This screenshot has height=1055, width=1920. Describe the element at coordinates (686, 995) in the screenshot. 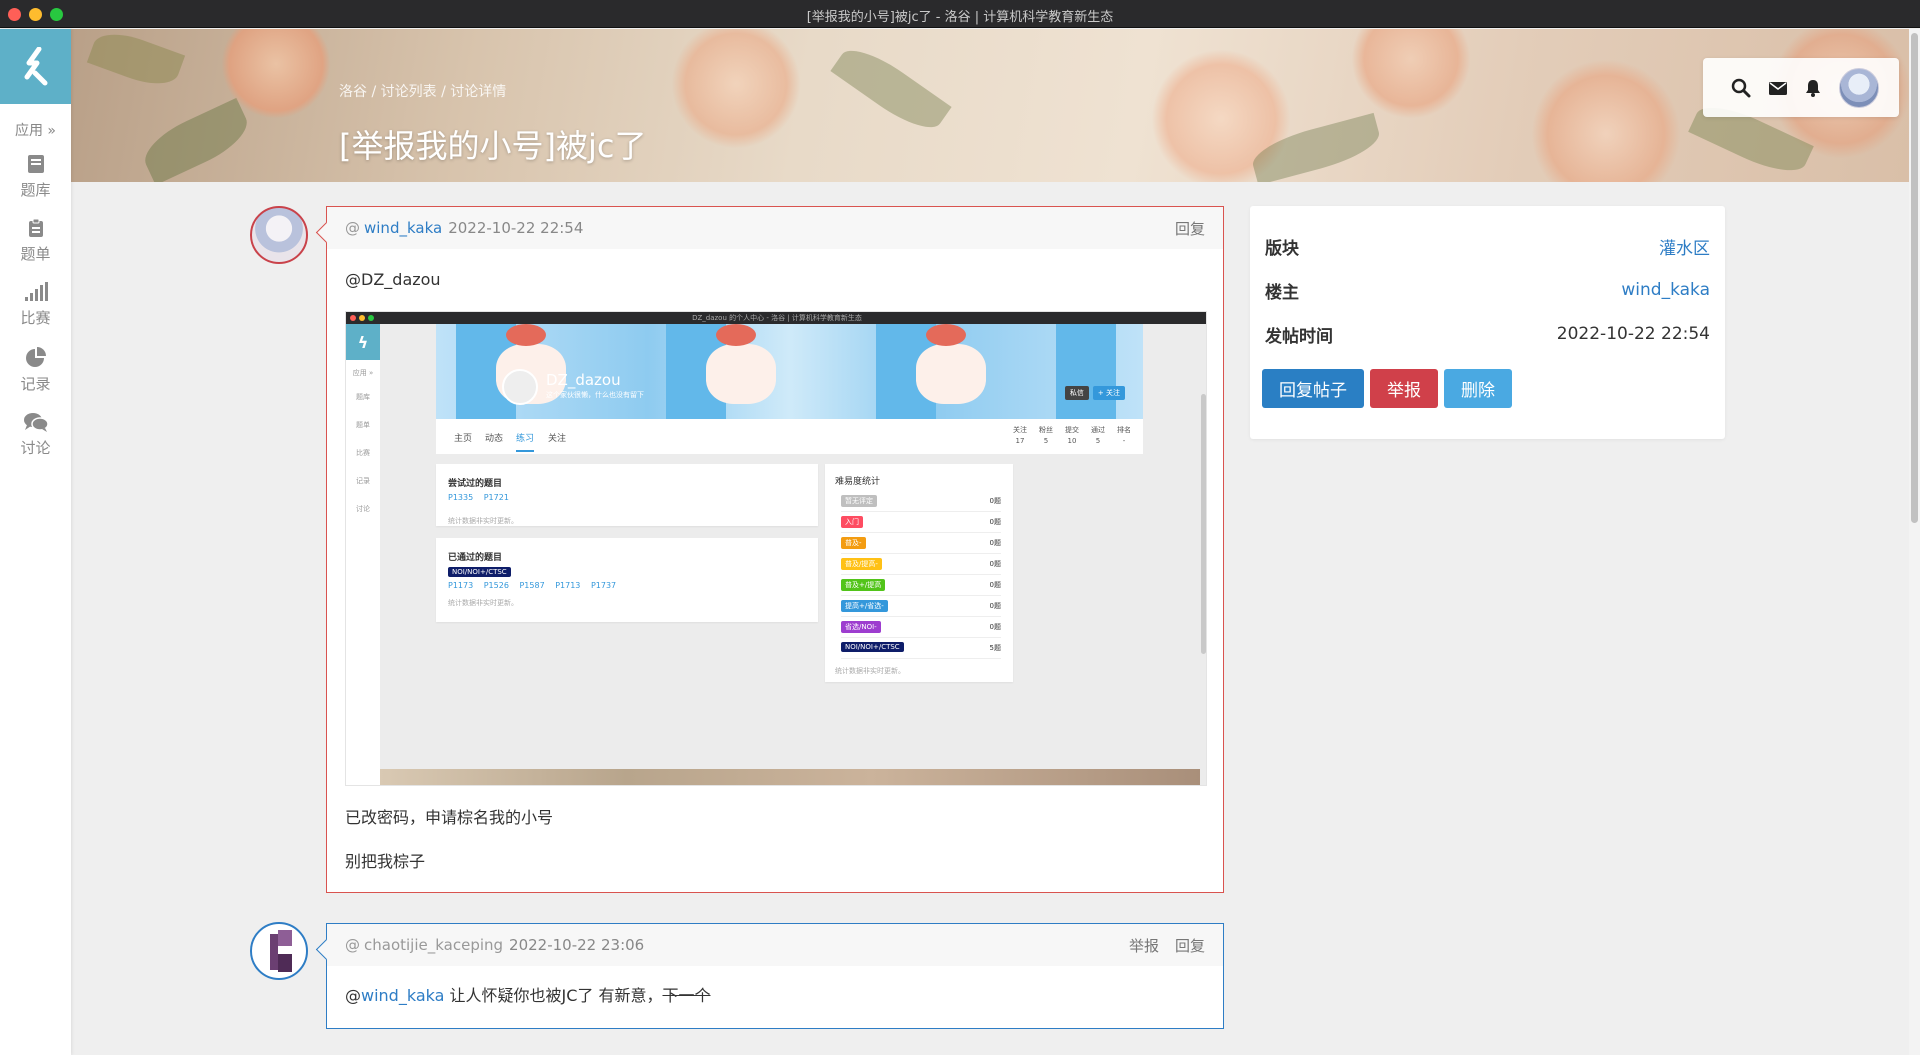

I see `reply-text-strike: 下一个` at that location.